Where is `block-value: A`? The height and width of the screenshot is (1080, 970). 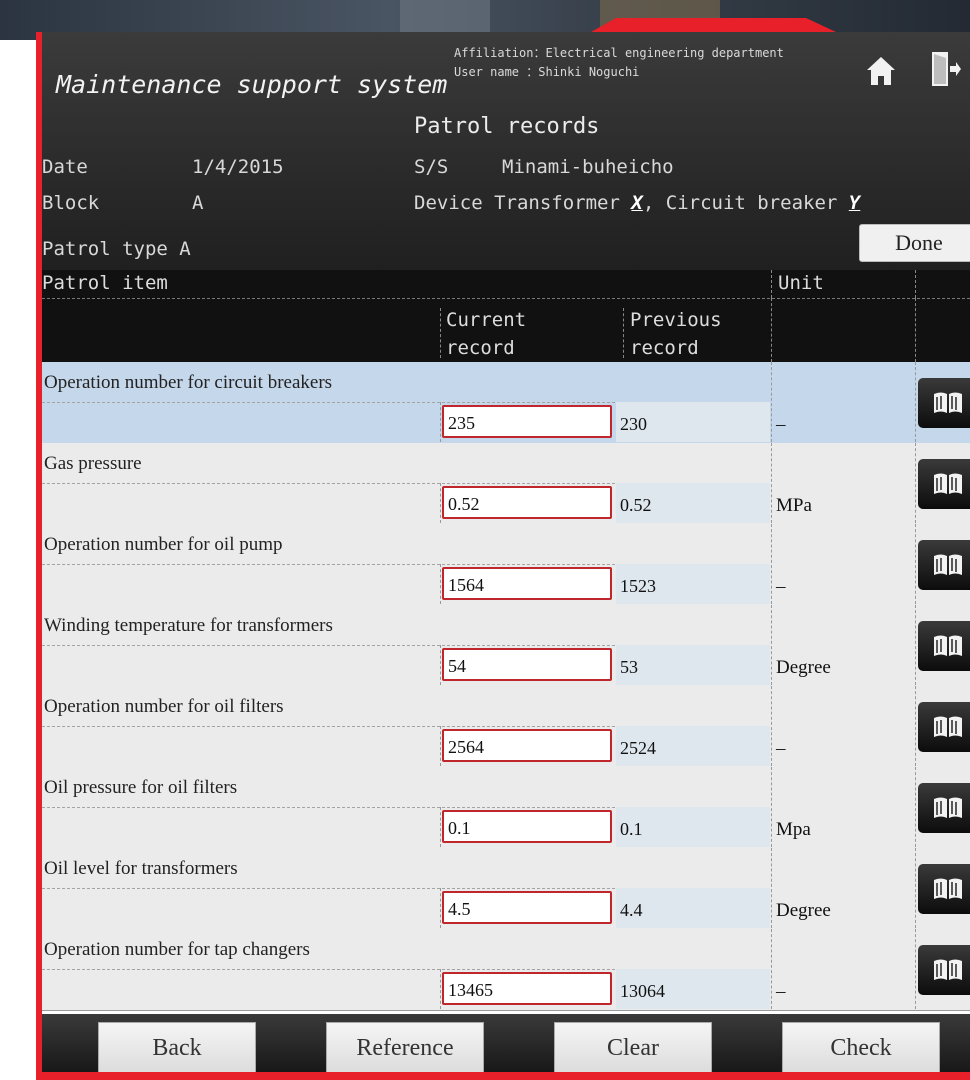
block-value: A is located at coordinates (198, 203).